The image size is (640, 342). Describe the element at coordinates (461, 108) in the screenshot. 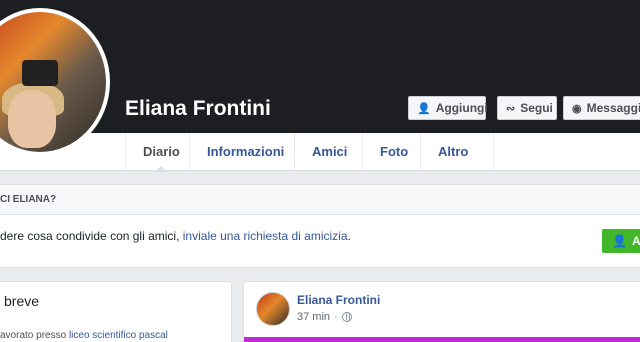

I see `add-friend-label: Aggiungi` at that location.